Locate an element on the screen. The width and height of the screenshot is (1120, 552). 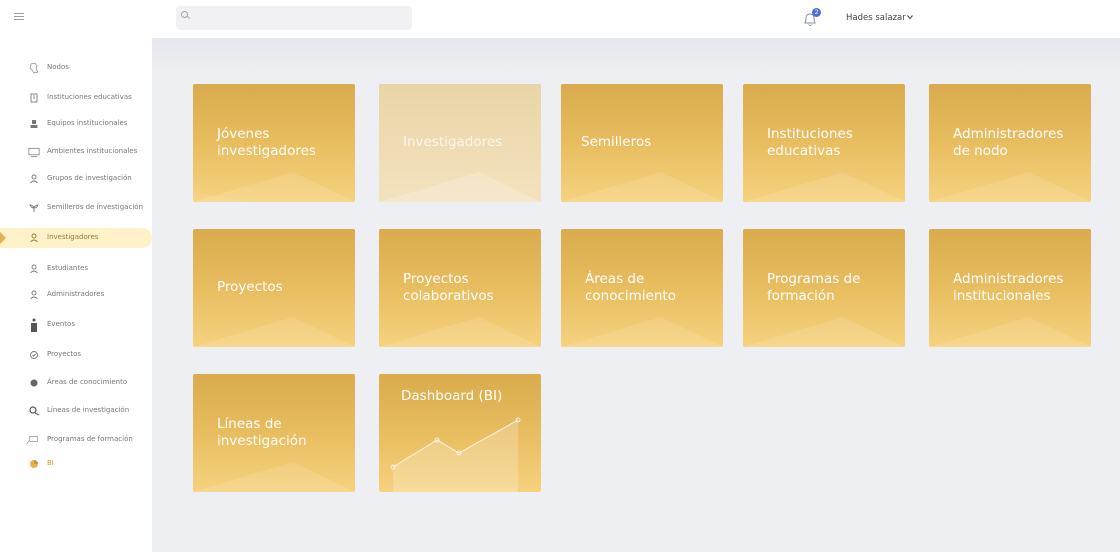
card-title: Áreas de conocimiento is located at coordinates (630, 287).